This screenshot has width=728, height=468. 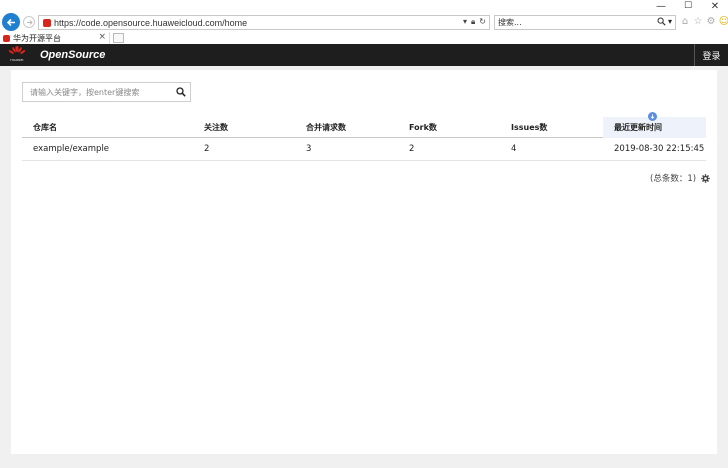 What do you see at coordinates (514, 149) in the screenshot?
I see `cell-issues: 4` at bounding box center [514, 149].